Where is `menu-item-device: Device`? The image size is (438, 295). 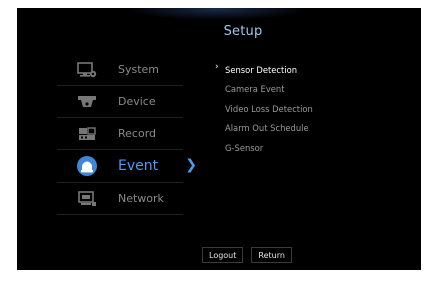
menu-item-device: Device is located at coordinates (120, 102).